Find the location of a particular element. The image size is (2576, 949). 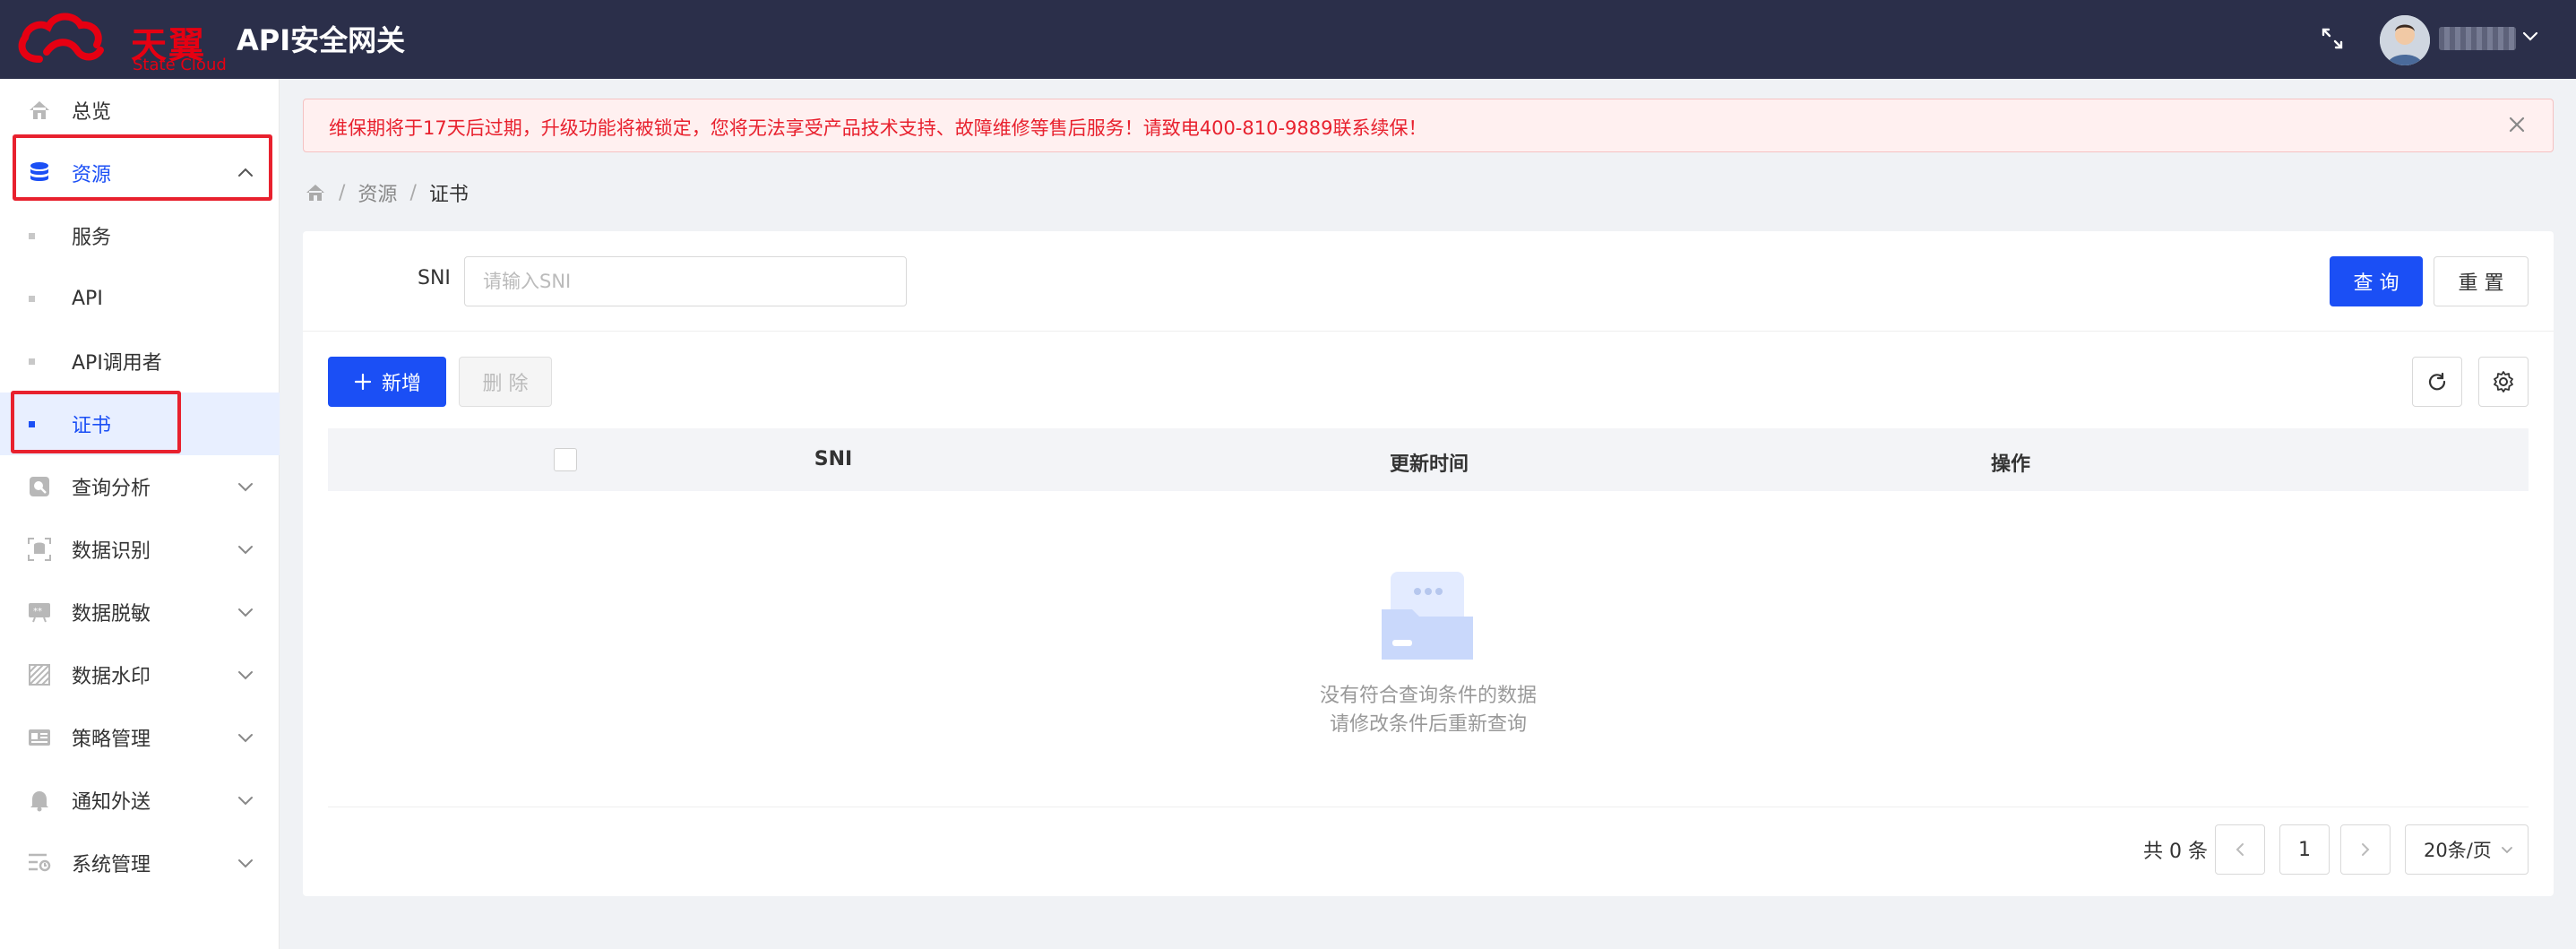

column-settings-button is located at coordinates (2503, 382).